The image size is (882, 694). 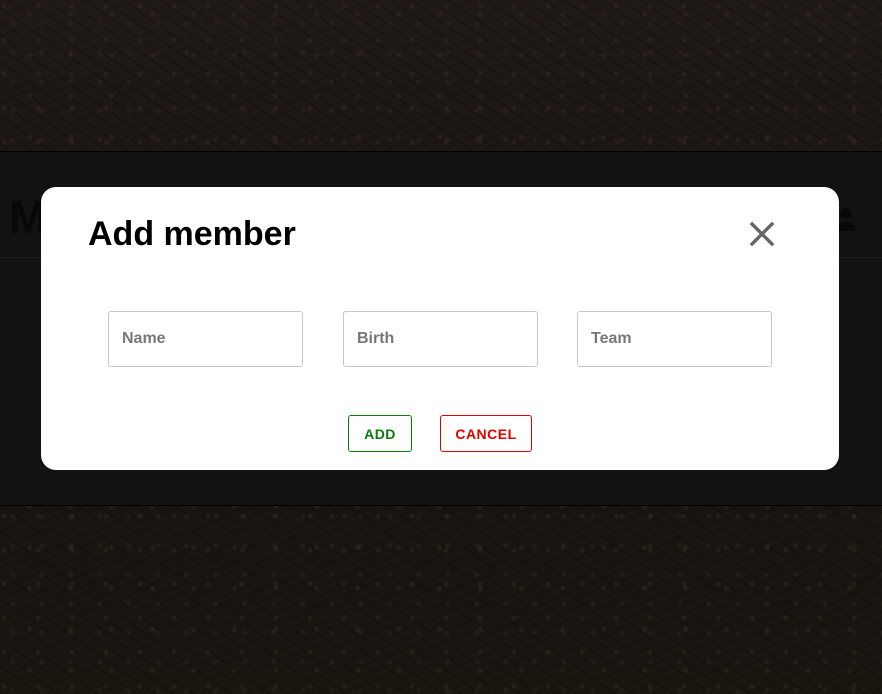 What do you see at coordinates (674, 339) in the screenshot?
I see `team-input` at bounding box center [674, 339].